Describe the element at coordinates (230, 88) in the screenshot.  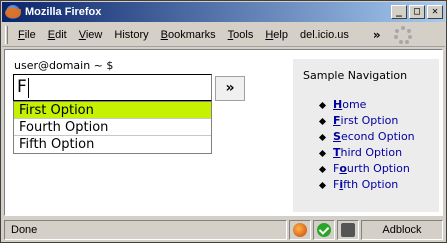
I see `go-button: »` at that location.